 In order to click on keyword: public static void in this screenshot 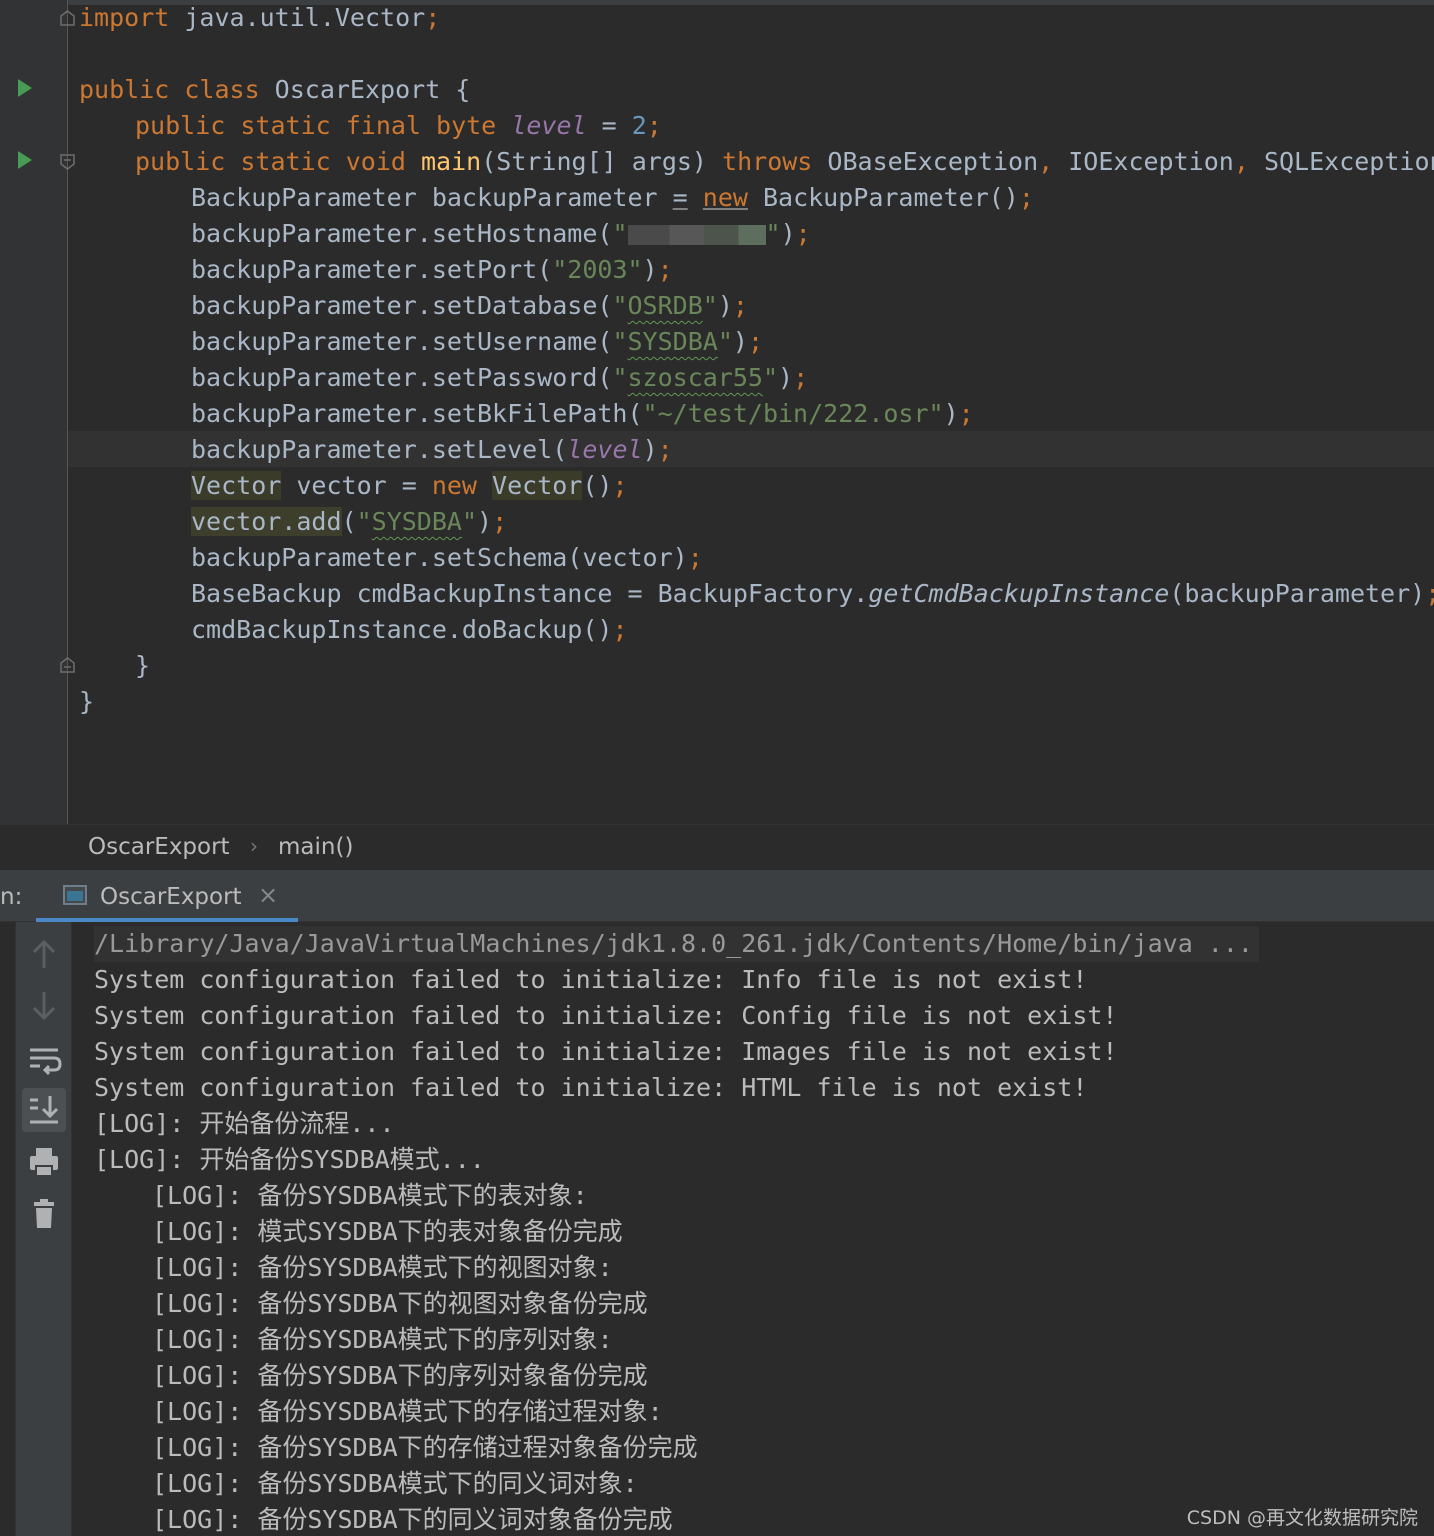, I will do `click(270, 161)`.